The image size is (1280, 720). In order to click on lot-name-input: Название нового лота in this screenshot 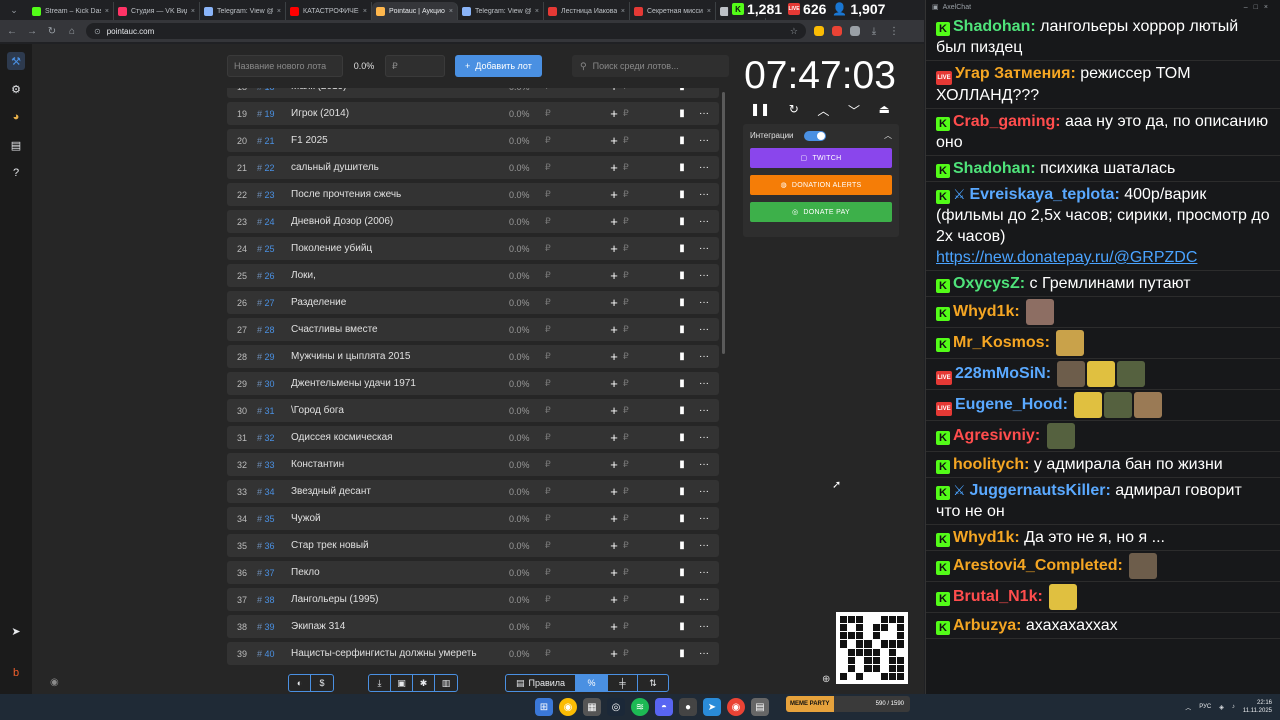, I will do `click(285, 66)`.